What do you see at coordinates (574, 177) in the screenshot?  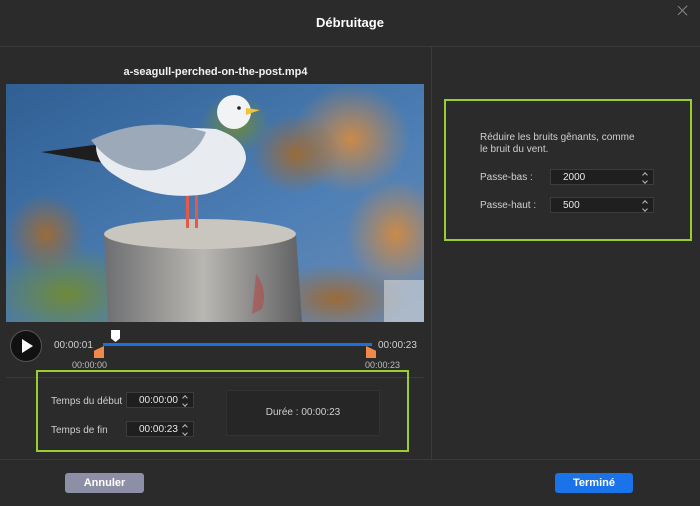 I see `lowpass-value: 2000` at bounding box center [574, 177].